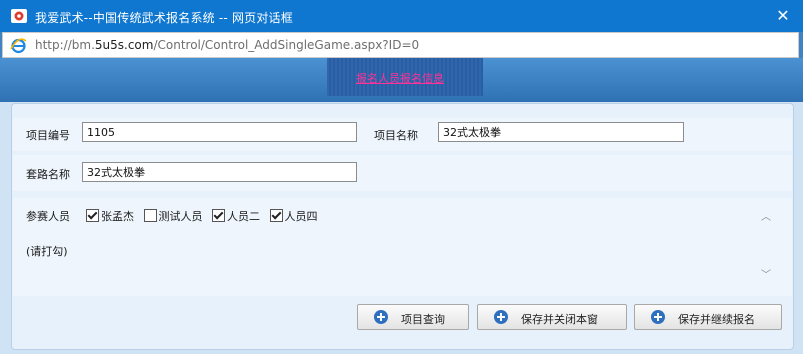  What do you see at coordinates (117, 216) in the screenshot?
I see `participant-name: 张孟杰` at bounding box center [117, 216].